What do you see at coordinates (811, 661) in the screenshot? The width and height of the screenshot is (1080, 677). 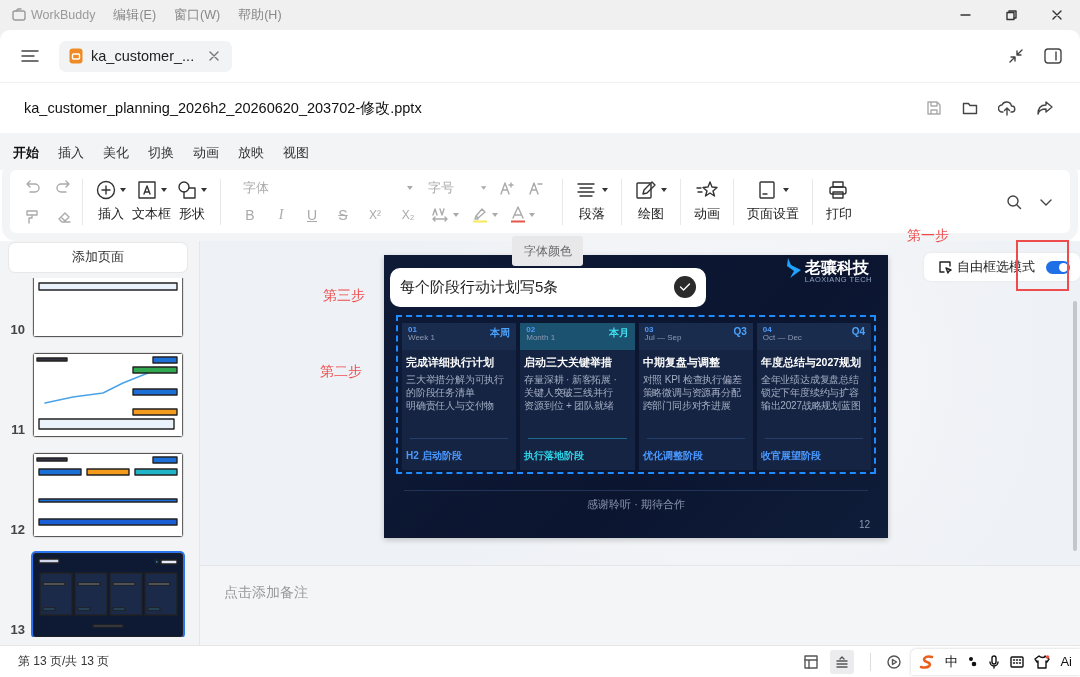 I see `layout-icon` at bounding box center [811, 661].